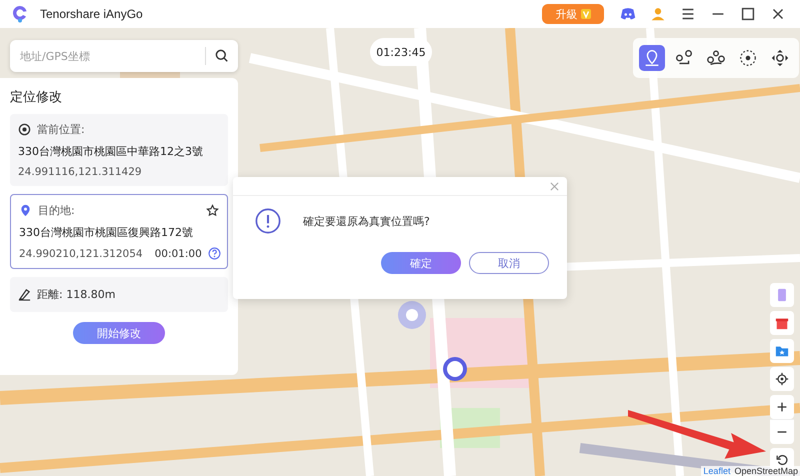 This screenshot has height=476, width=800. What do you see at coordinates (716, 58) in the screenshot?
I see `route-pins-icon` at bounding box center [716, 58].